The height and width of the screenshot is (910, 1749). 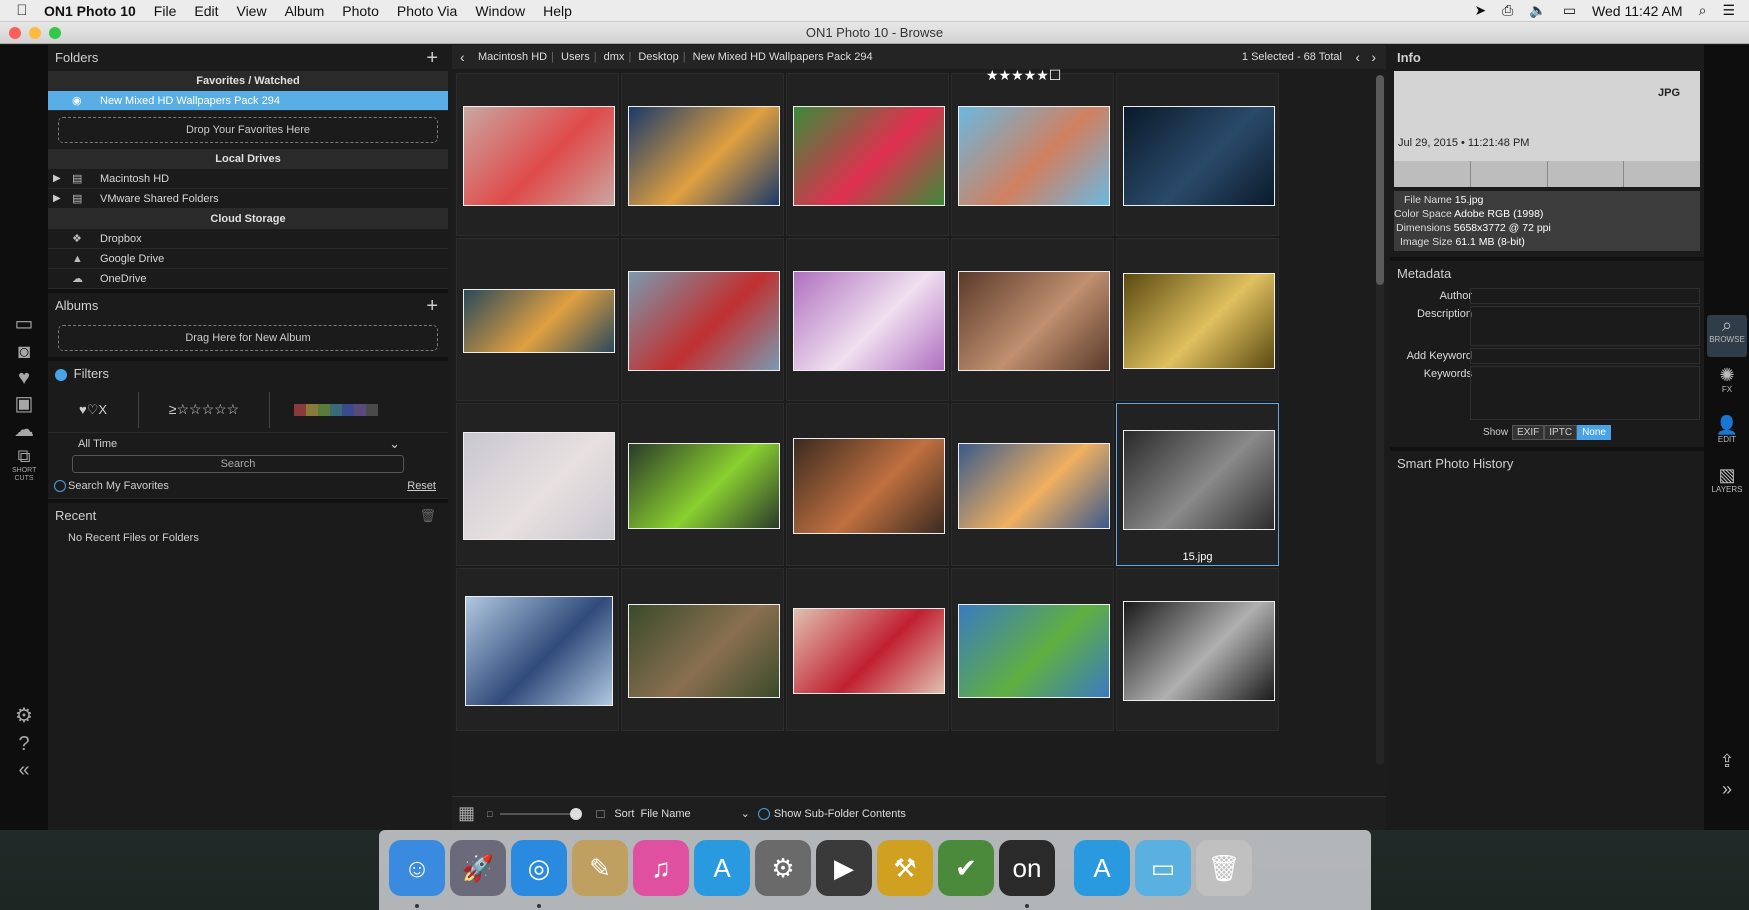 I want to click on collapse-left-icon: «, so click(x=24, y=770).